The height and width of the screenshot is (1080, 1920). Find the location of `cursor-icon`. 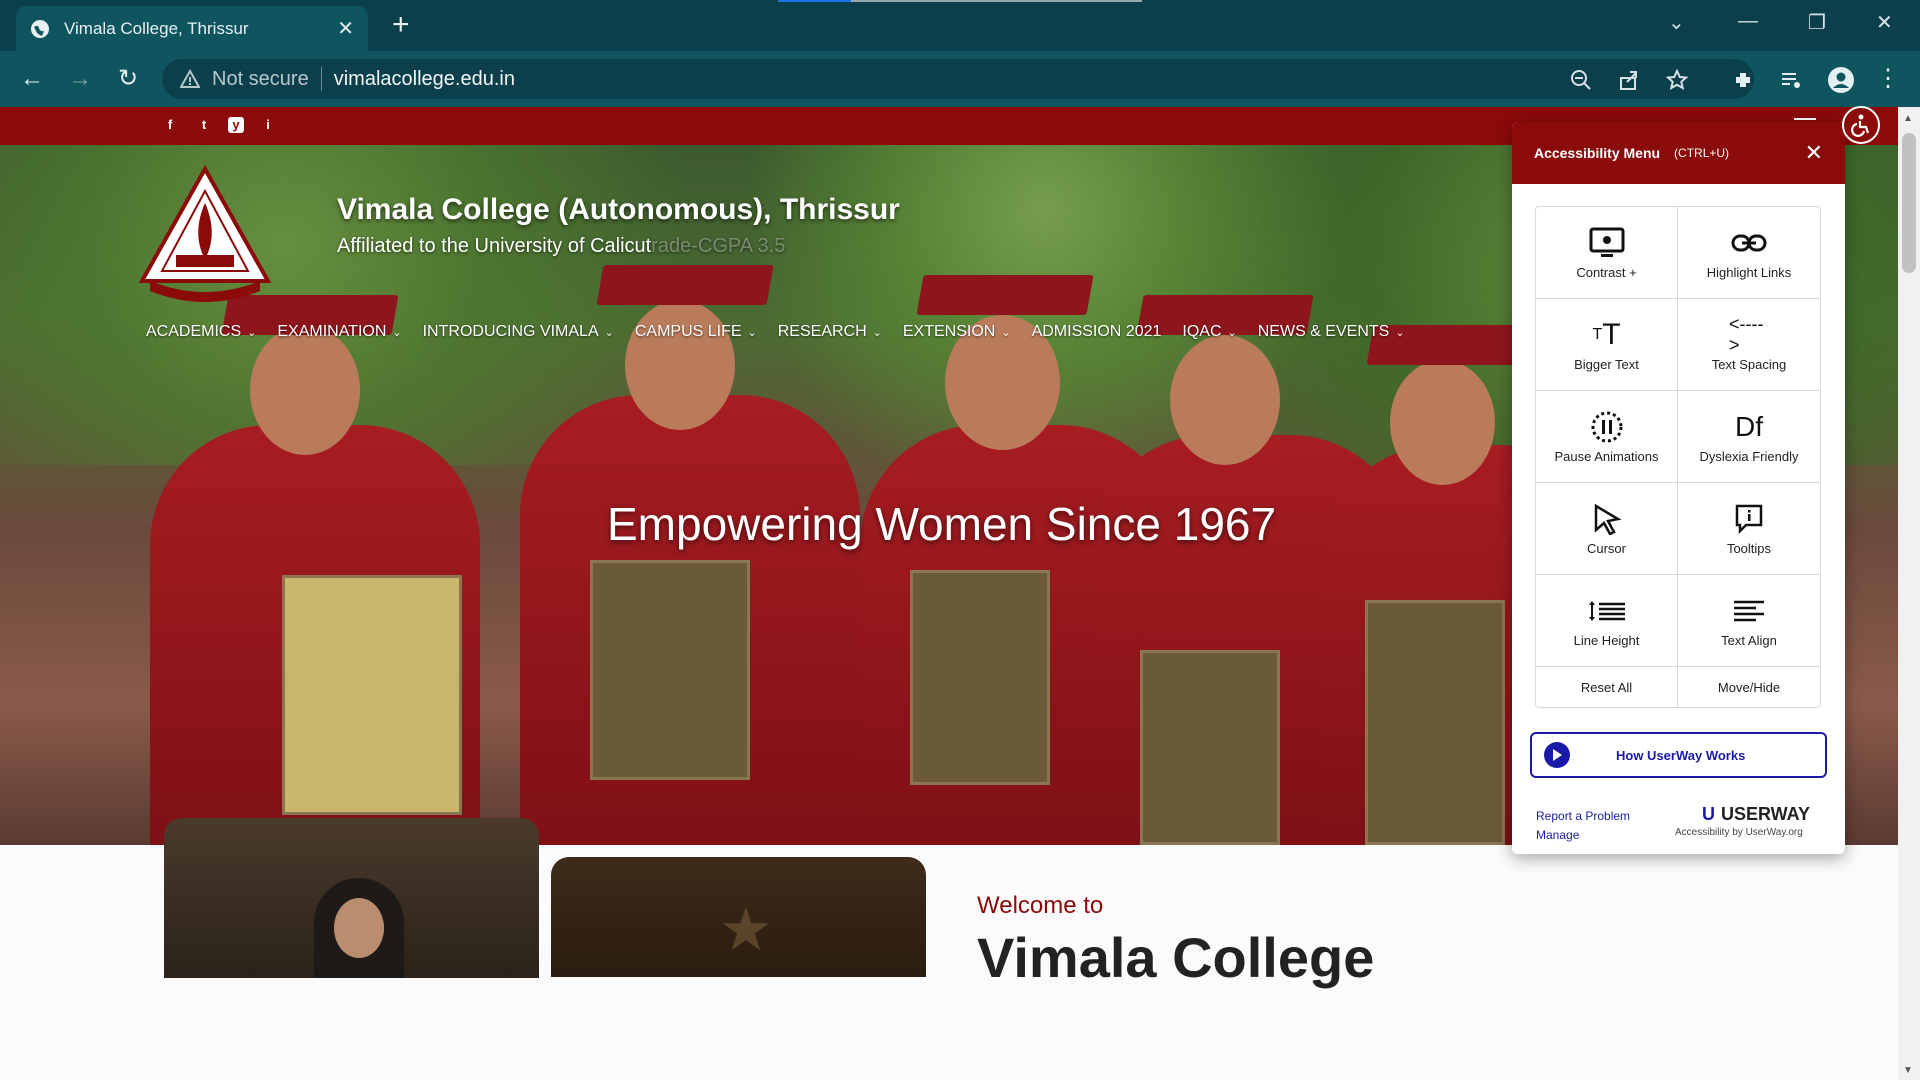

cursor-icon is located at coordinates (1607, 519).